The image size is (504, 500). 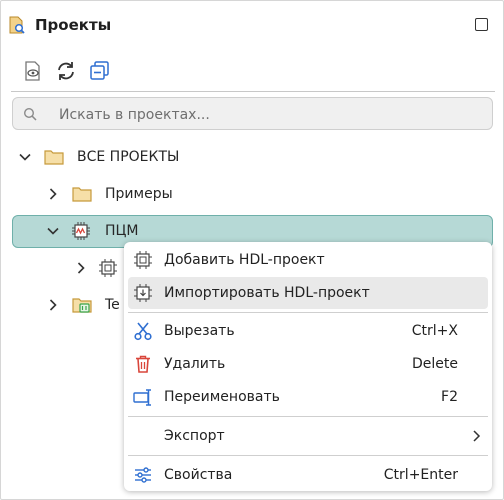 What do you see at coordinates (308, 436) in the screenshot?
I see `menu-item-export: Экспорт` at bounding box center [308, 436].